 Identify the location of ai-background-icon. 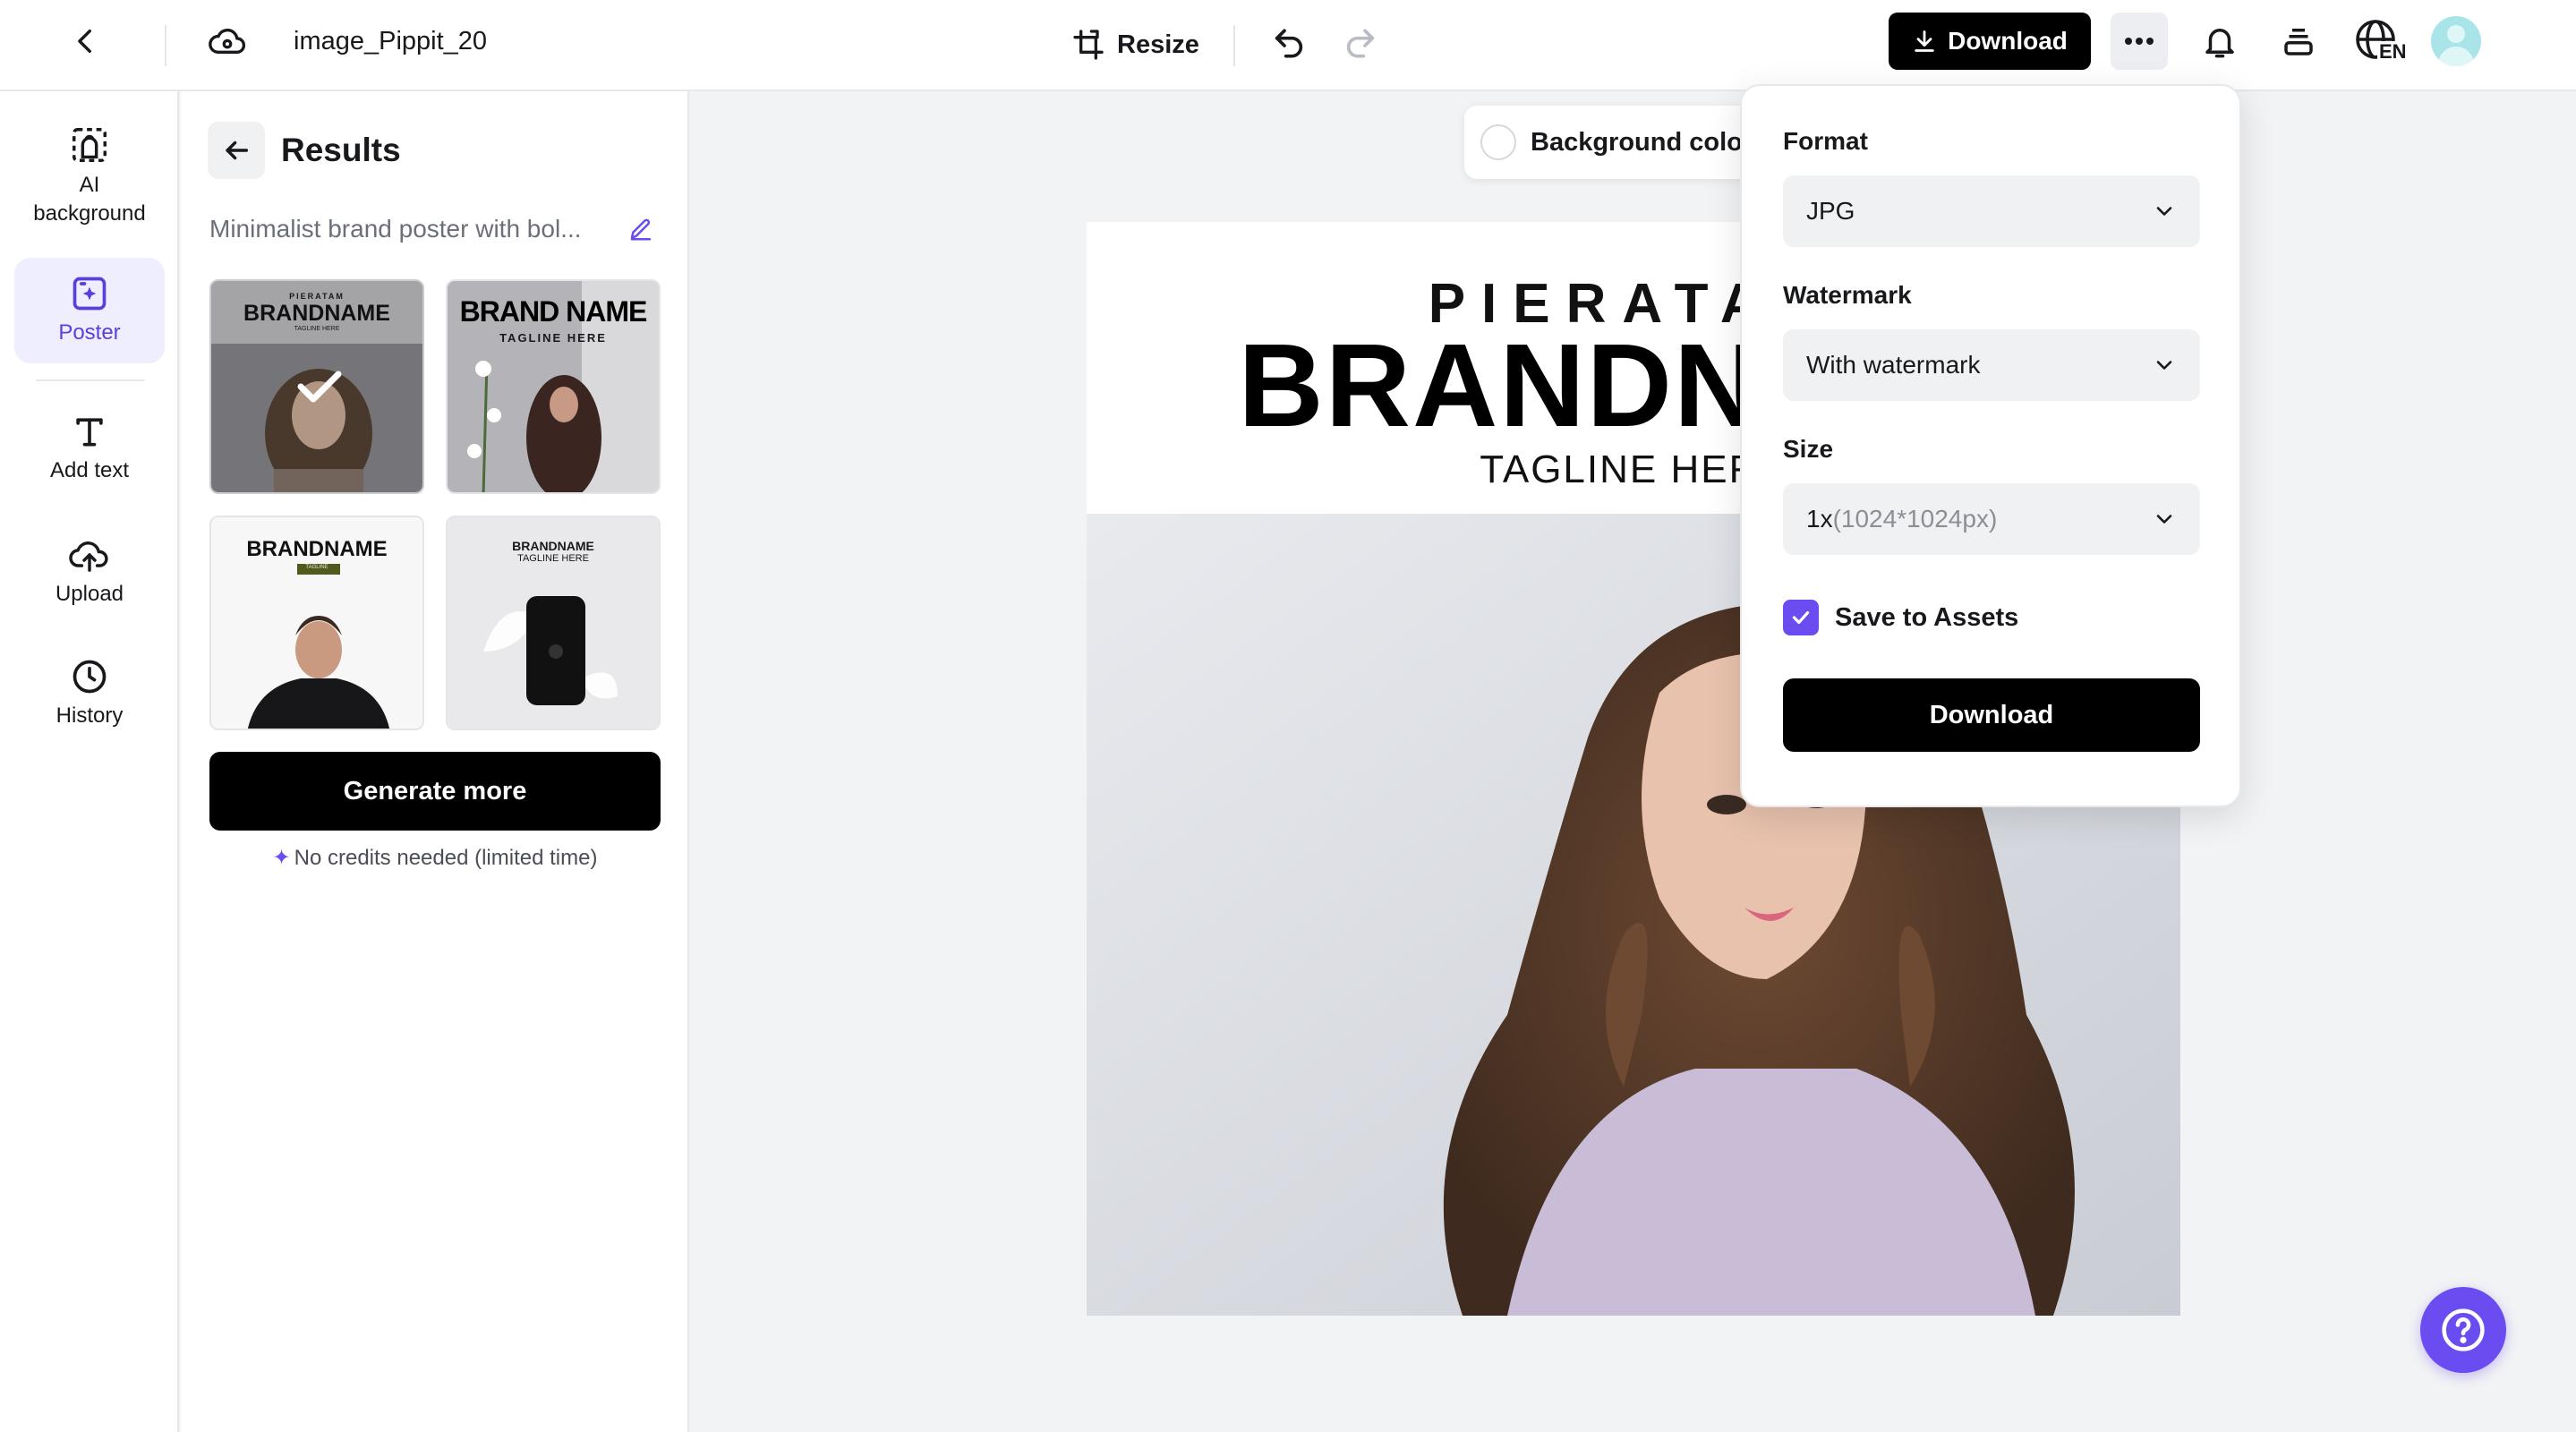
(90, 145).